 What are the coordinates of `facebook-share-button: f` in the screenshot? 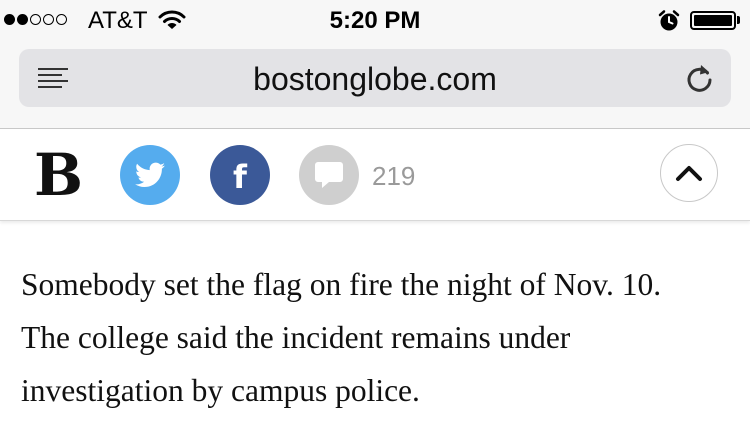 It's located at (240, 175).